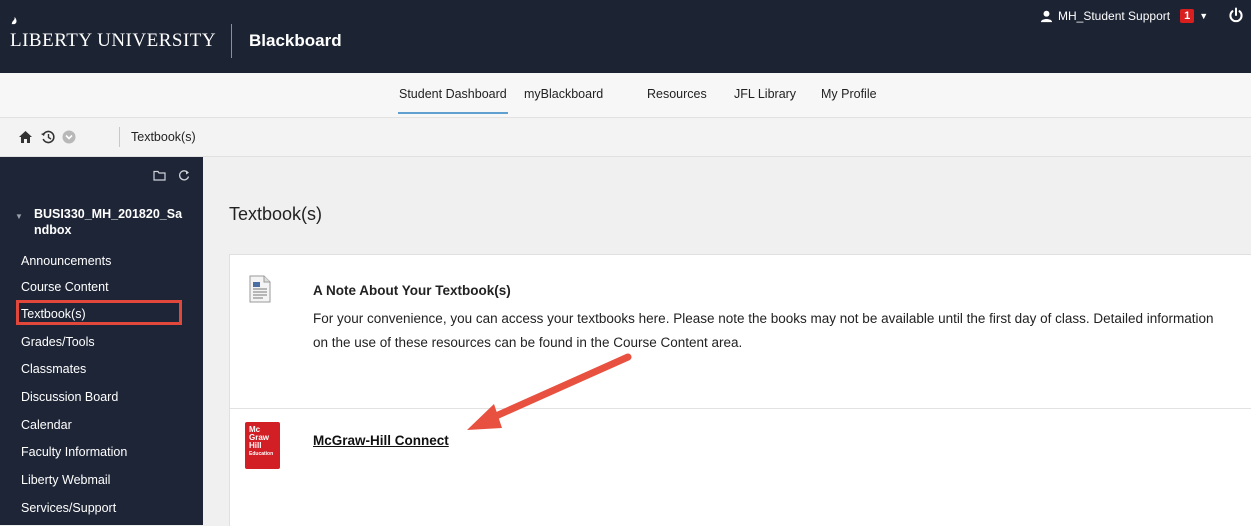 Image resolution: width=1251 pixels, height=526 pixels. I want to click on header-divider, so click(231, 41).